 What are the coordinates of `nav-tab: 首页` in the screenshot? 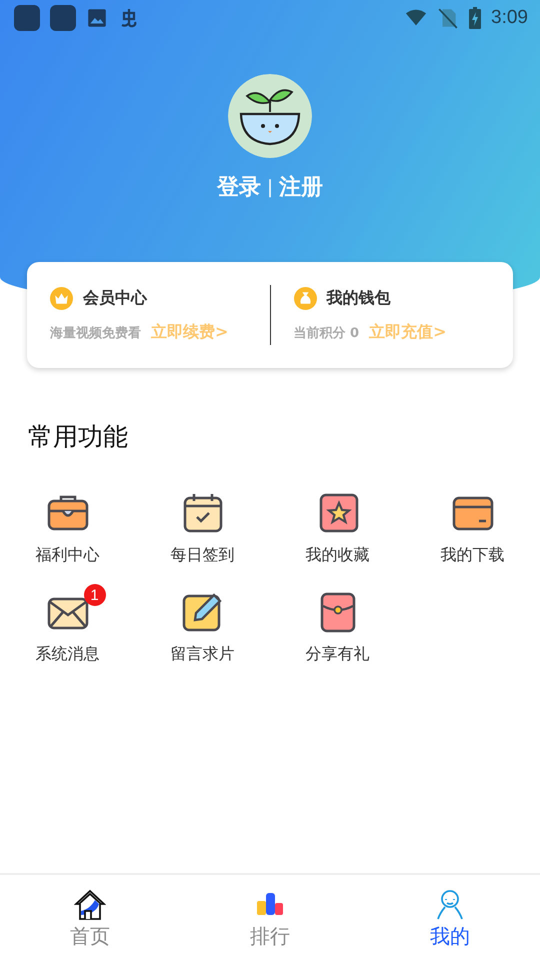 It's located at (90, 917).